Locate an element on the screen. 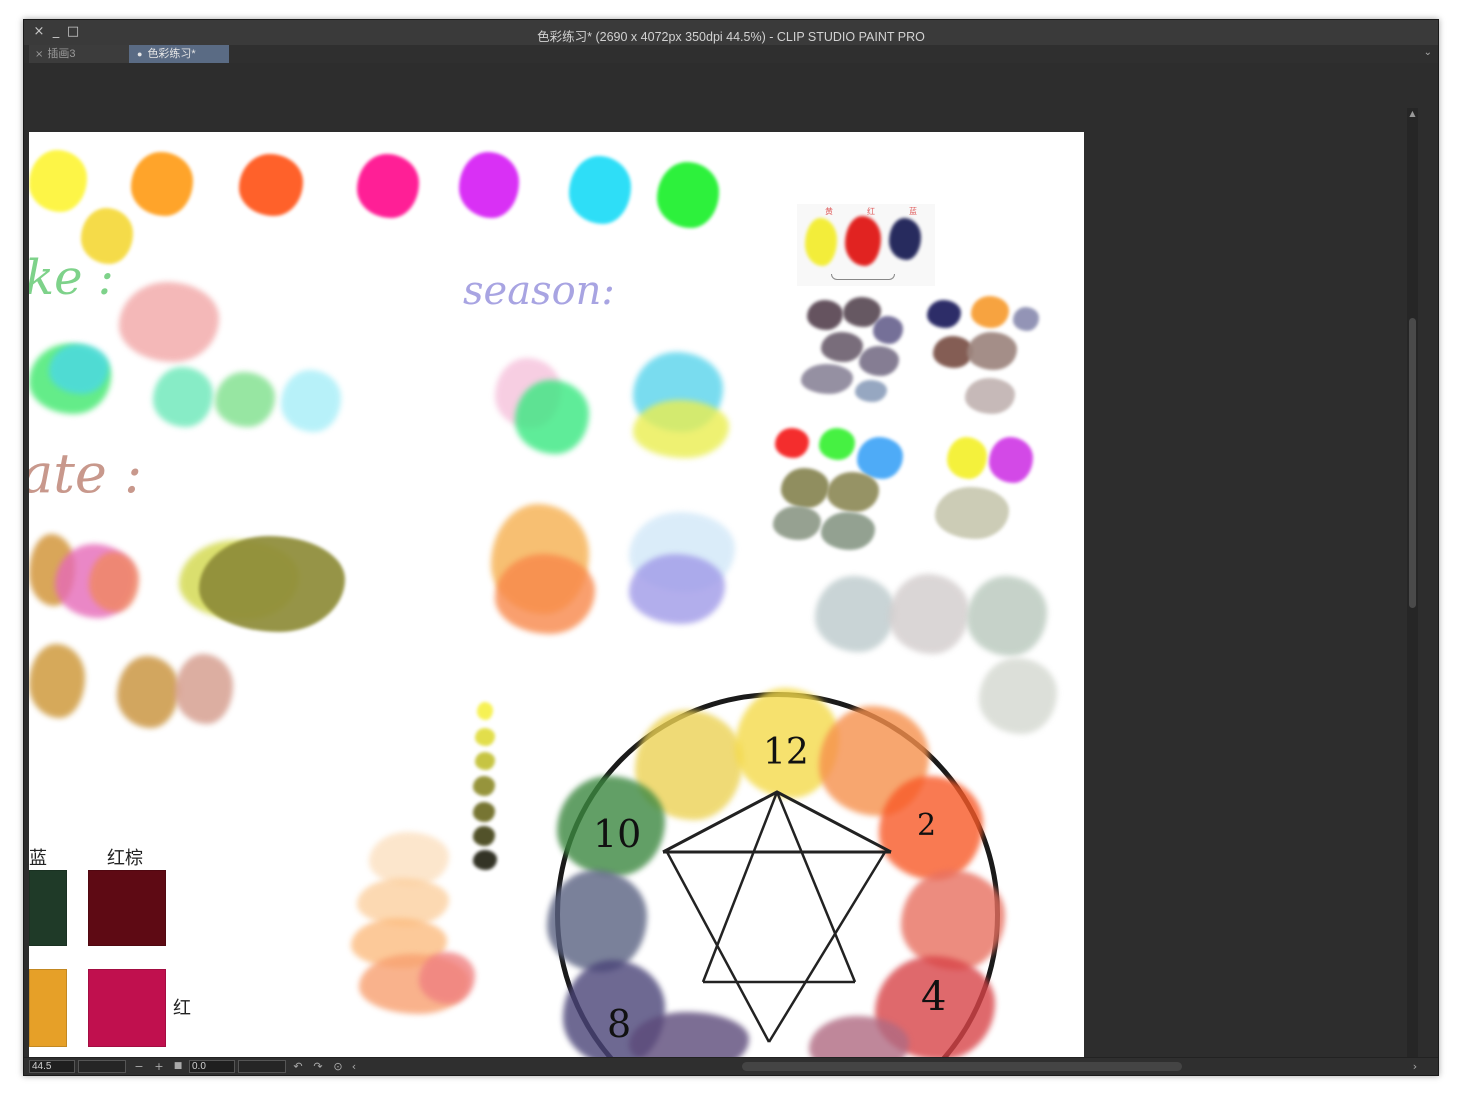 This screenshot has height=1103, width=1462. swatch-dark-green is located at coordinates (48, 908).